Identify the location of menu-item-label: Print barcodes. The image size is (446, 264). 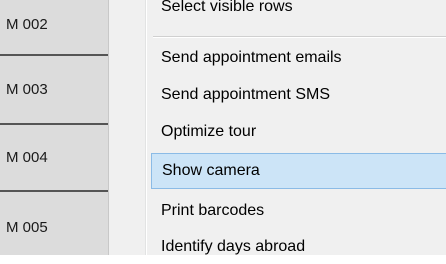
(213, 210).